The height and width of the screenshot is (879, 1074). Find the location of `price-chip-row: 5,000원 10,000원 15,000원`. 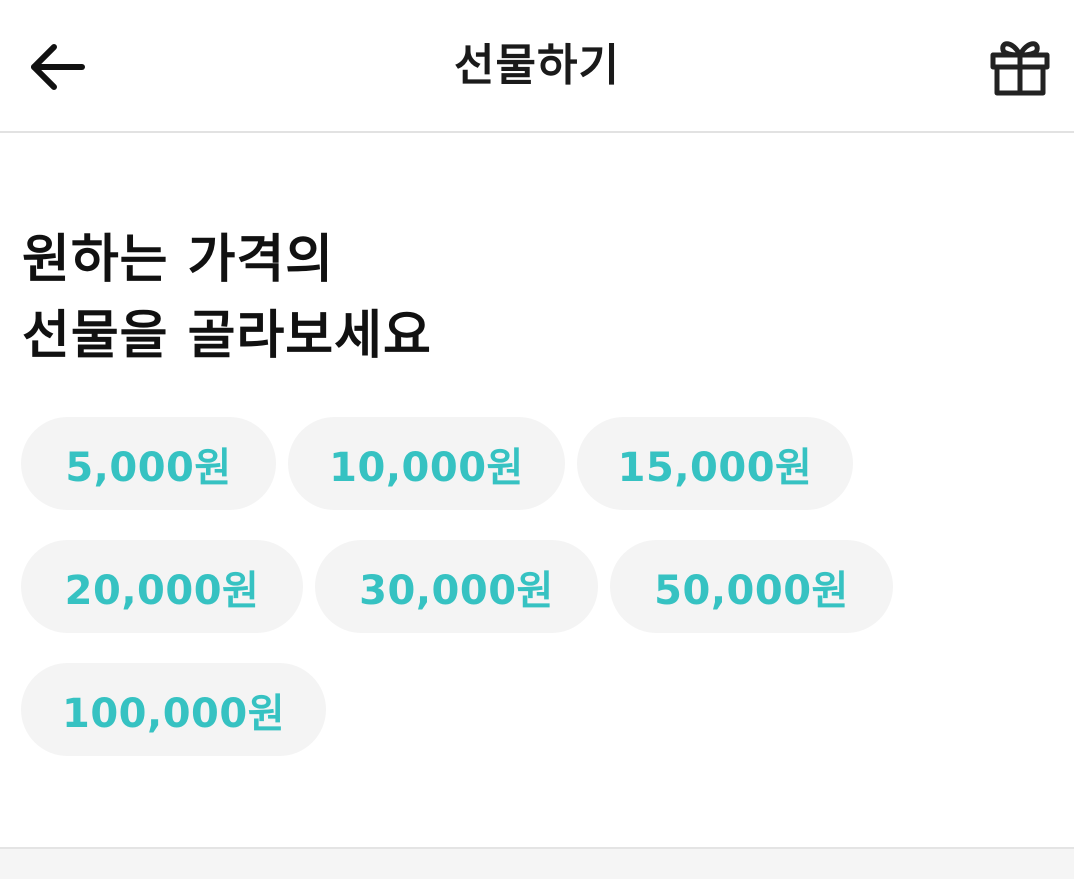

price-chip-row: 5,000원 10,000원 15,000원 is located at coordinates (531, 463).